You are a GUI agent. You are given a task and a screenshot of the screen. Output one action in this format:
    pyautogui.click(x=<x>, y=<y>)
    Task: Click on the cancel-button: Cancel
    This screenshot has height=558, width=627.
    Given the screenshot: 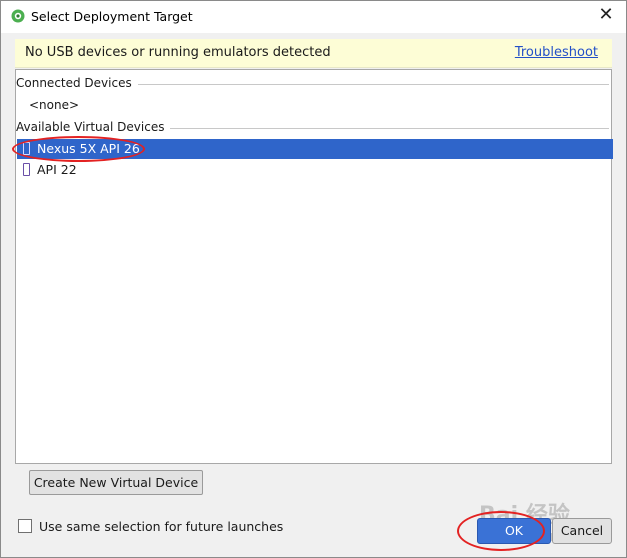 What is the action you would take?
    pyautogui.click(x=582, y=531)
    